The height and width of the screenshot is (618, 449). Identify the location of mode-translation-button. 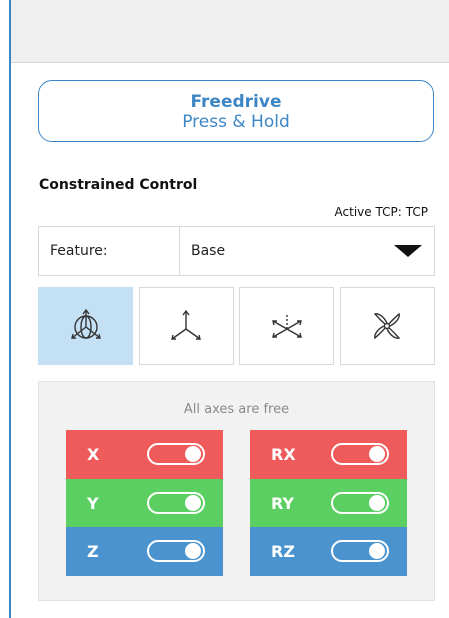
(287, 326).